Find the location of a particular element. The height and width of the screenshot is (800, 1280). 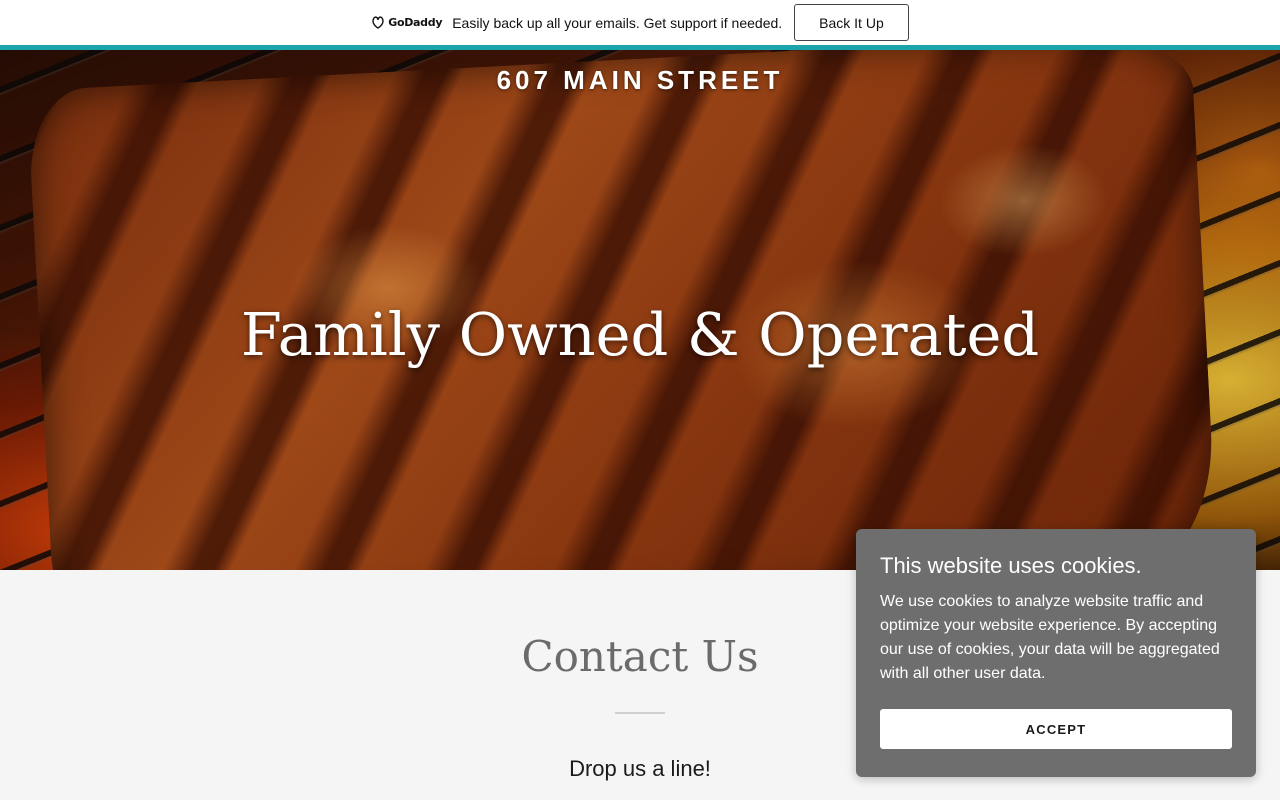

godaddy-logo-text: GoDaddy is located at coordinates (415, 22).